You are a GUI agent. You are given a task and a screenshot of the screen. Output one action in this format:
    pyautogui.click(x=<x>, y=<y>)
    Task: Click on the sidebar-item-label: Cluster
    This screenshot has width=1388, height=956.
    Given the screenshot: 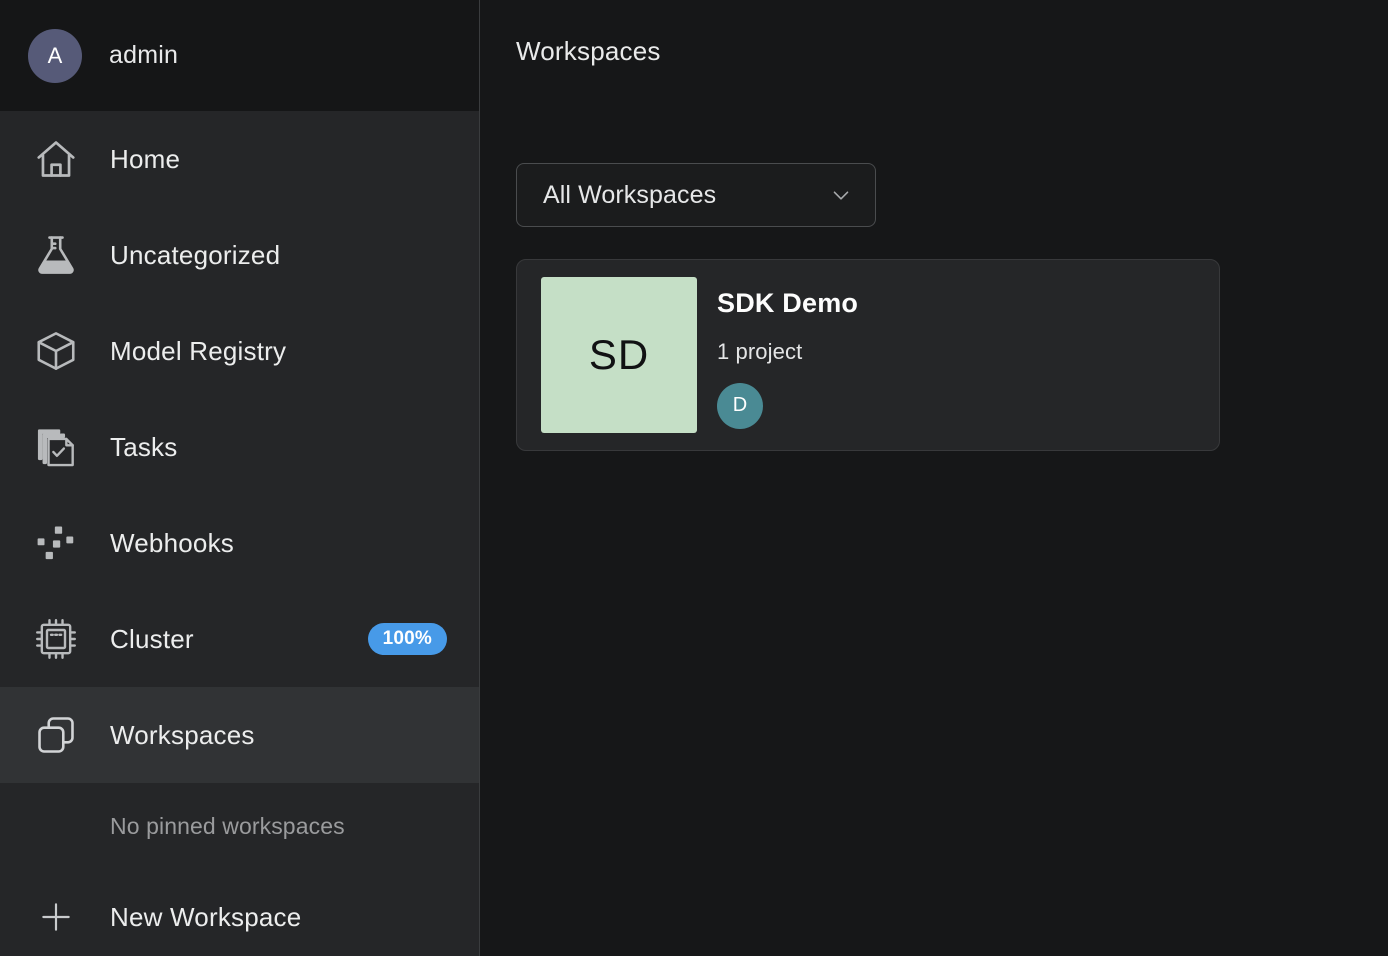 What is the action you would take?
    pyautogui.click(x=152, y=638)
    